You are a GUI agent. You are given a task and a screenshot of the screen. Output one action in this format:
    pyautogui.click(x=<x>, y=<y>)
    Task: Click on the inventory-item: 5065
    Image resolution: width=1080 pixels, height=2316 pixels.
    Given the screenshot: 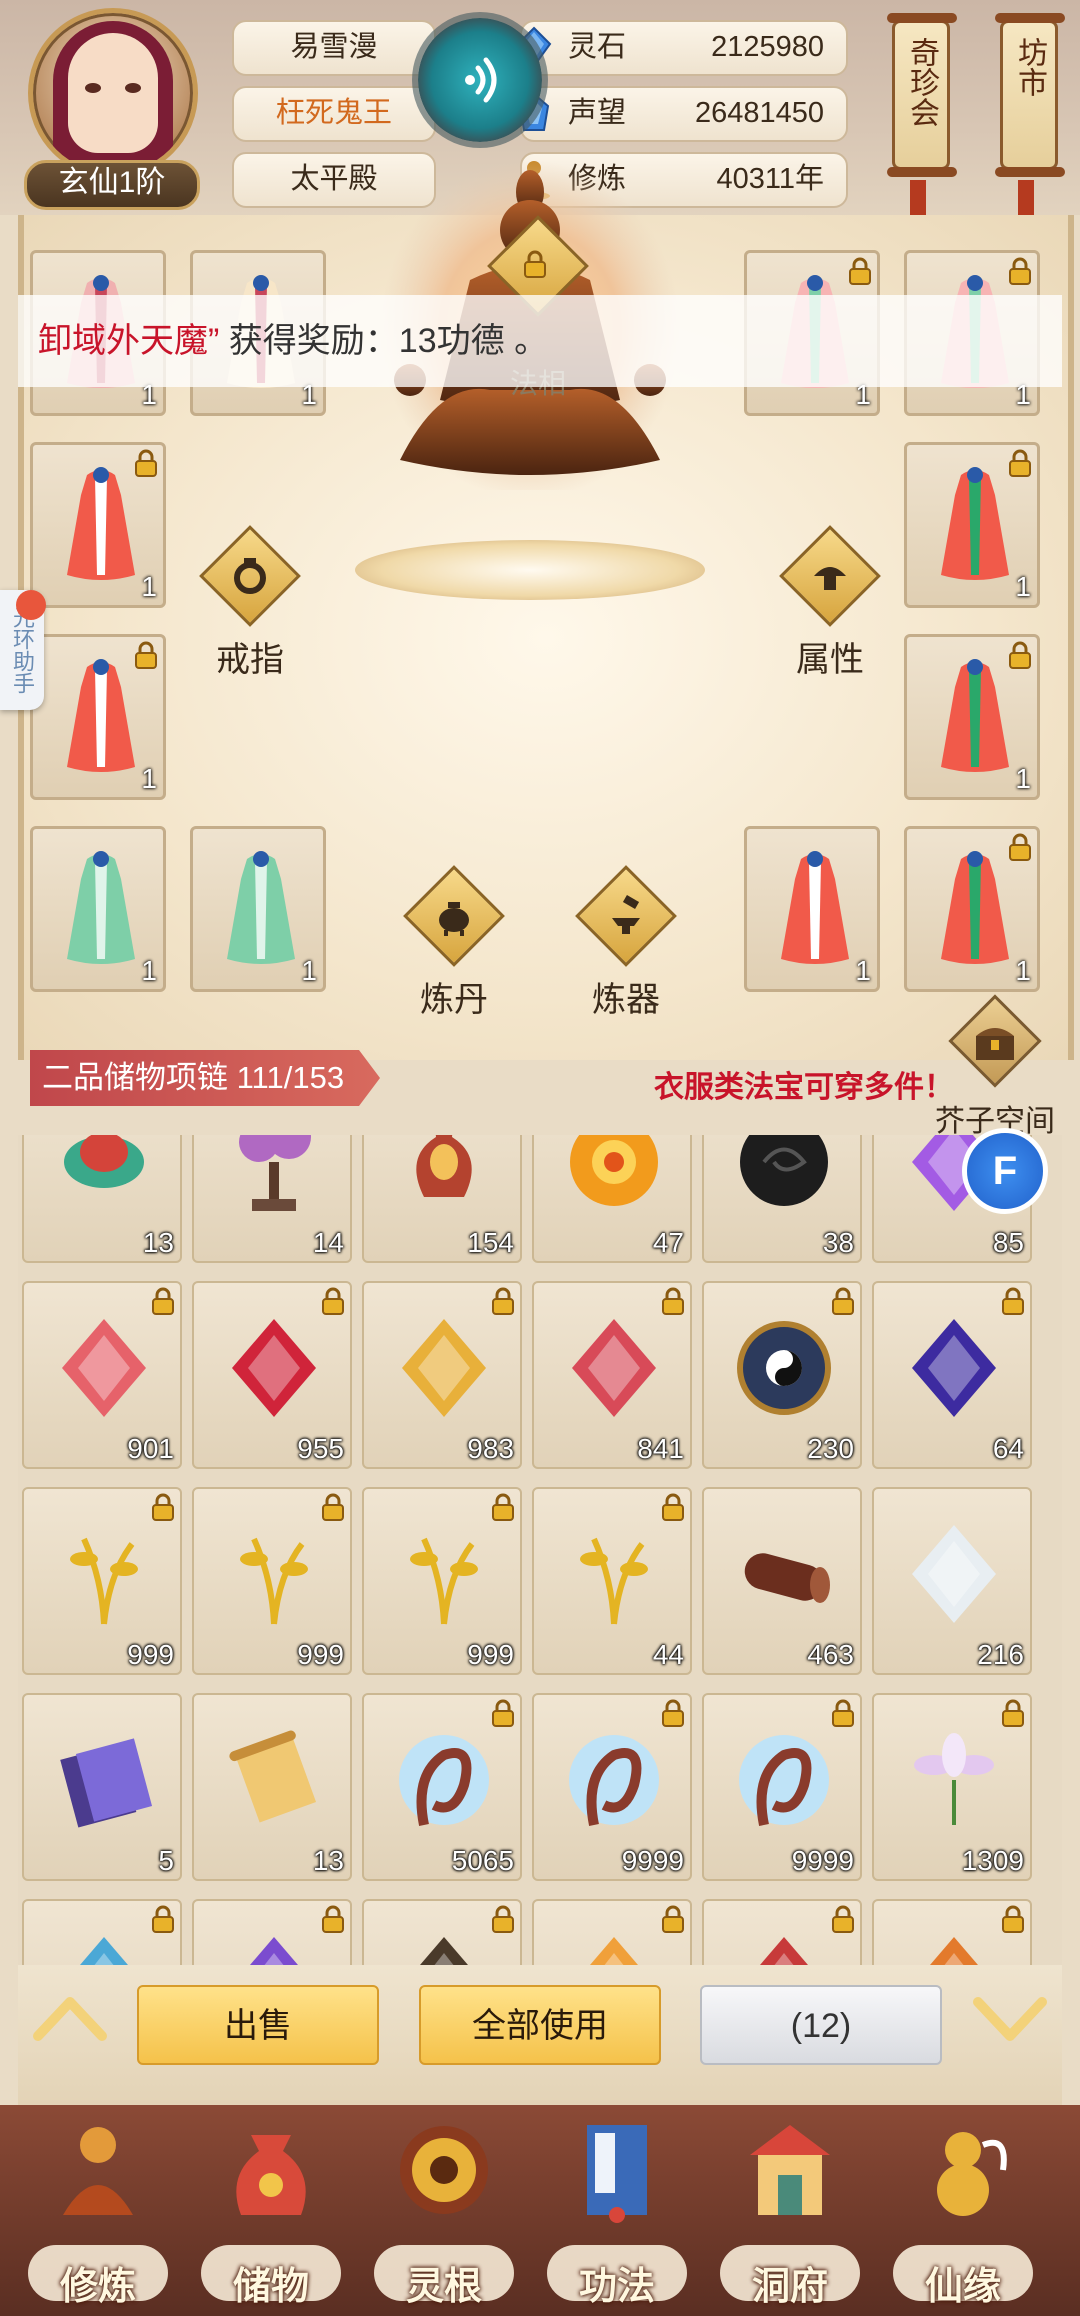 What is the action you would take?
    pyautogui.click(x=442, y=1787)
    